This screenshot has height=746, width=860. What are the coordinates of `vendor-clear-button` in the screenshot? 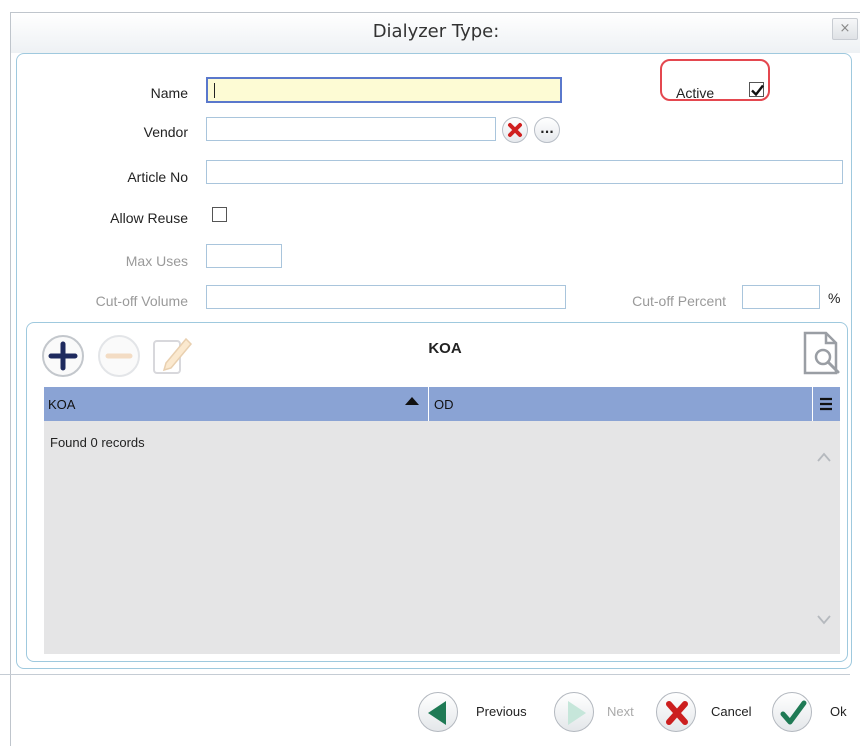 It's located at (515, 130).